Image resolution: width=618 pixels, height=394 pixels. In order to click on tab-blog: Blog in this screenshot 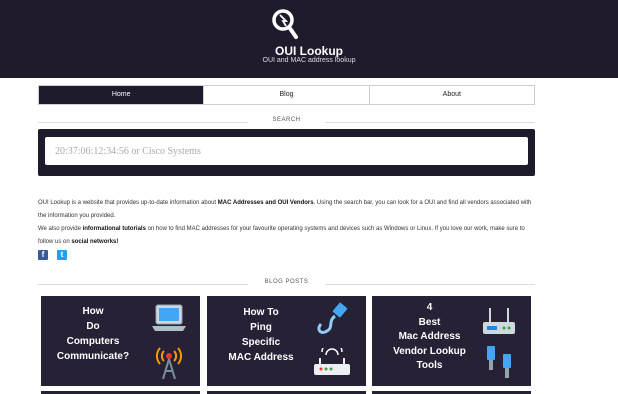, I will do `click(287, 95)`.